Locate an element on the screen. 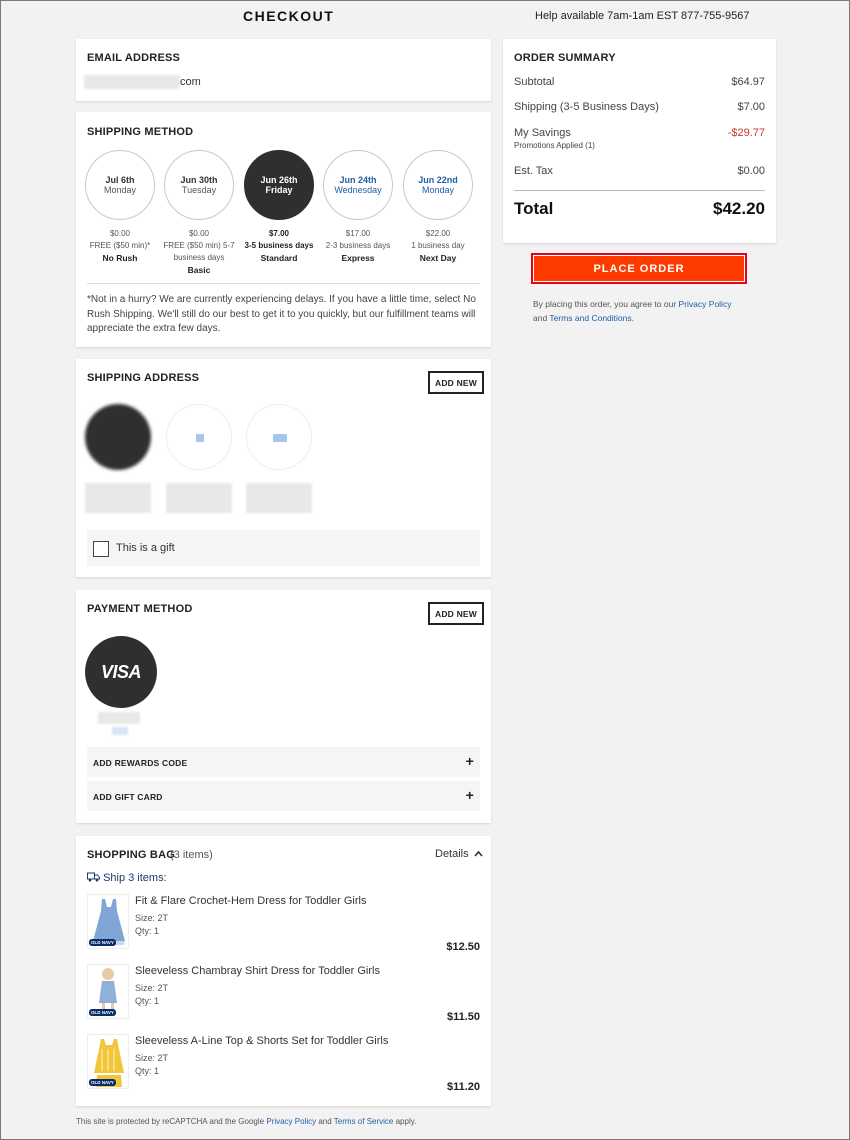 The height and width of the screenshot is (1140, 850). google-terms-link: Terms of Service is located at coordinates (364, 1121).